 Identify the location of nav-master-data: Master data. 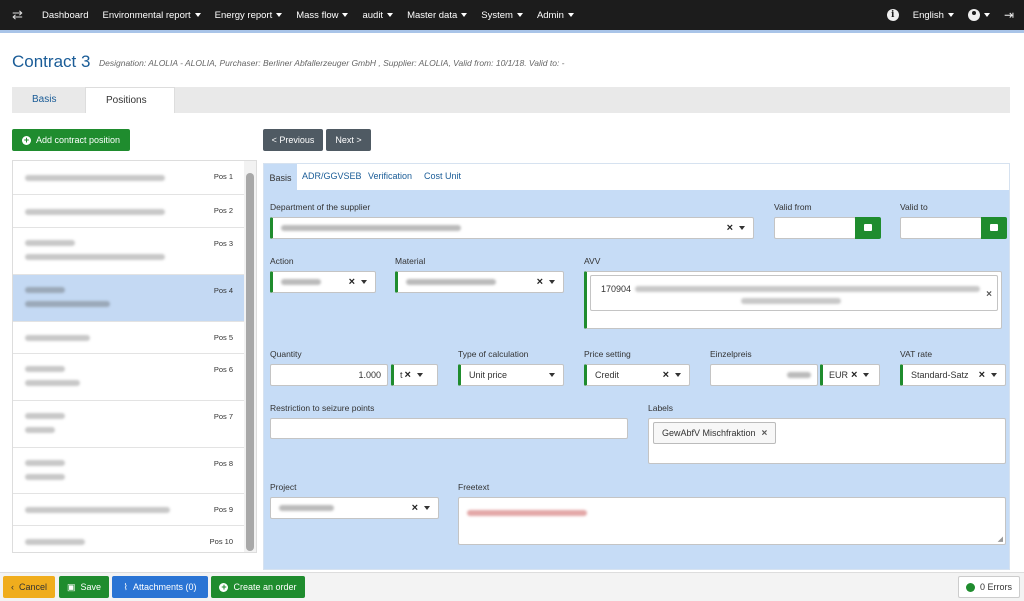
(437, 15).